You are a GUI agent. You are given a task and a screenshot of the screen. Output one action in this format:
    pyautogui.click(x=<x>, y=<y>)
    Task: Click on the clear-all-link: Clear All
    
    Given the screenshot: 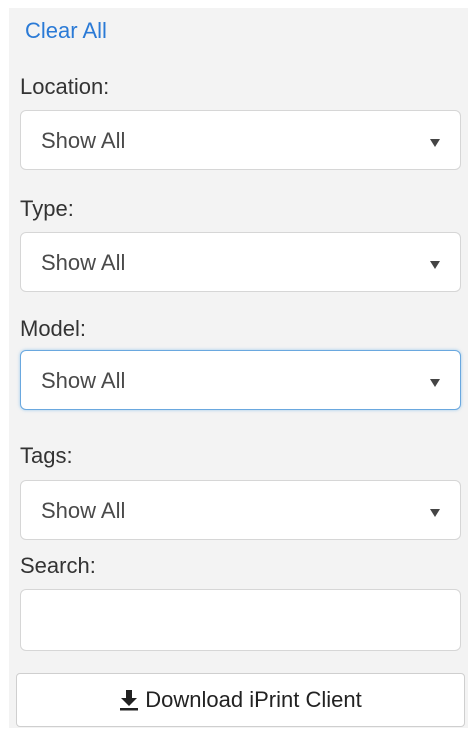 What is the action you would take?
    pyautogui.click(x=66, y=31)
    